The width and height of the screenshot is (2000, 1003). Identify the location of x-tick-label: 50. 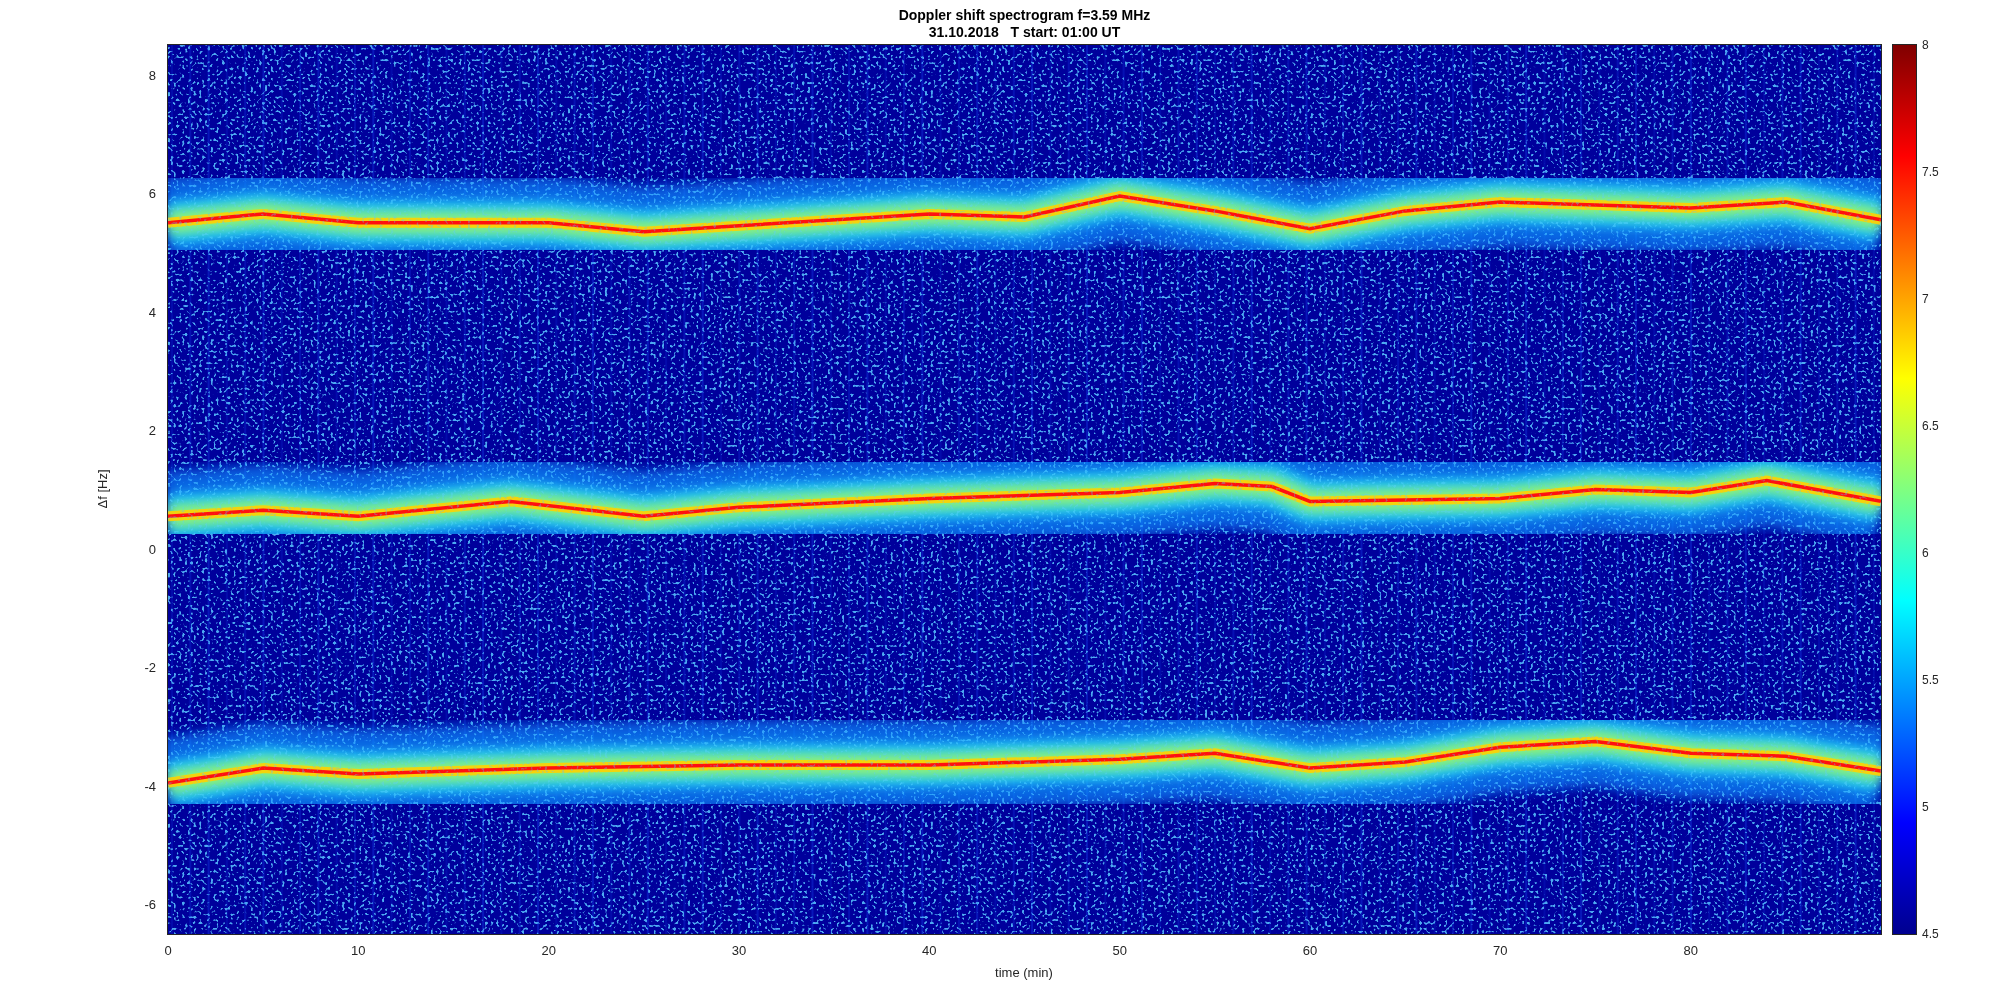
(1119, 950).